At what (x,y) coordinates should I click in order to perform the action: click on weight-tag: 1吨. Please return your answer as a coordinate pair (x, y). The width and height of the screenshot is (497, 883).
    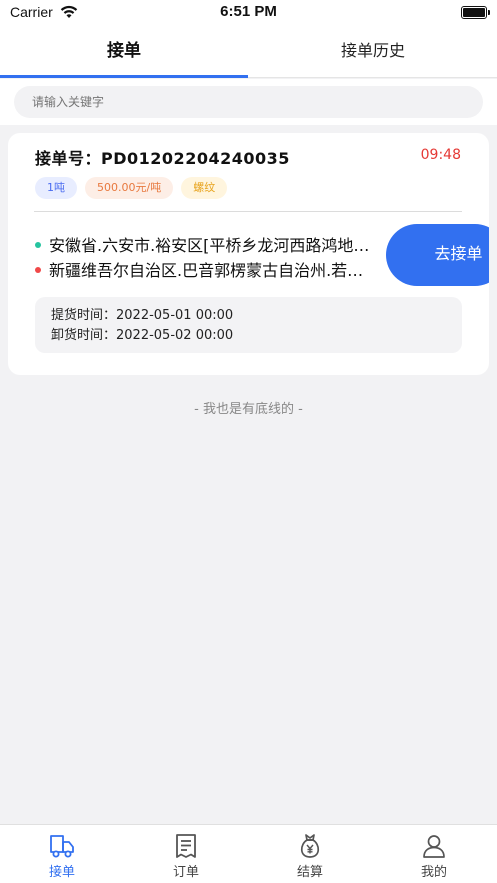
    Looking at the image, I should click on (56, 188).